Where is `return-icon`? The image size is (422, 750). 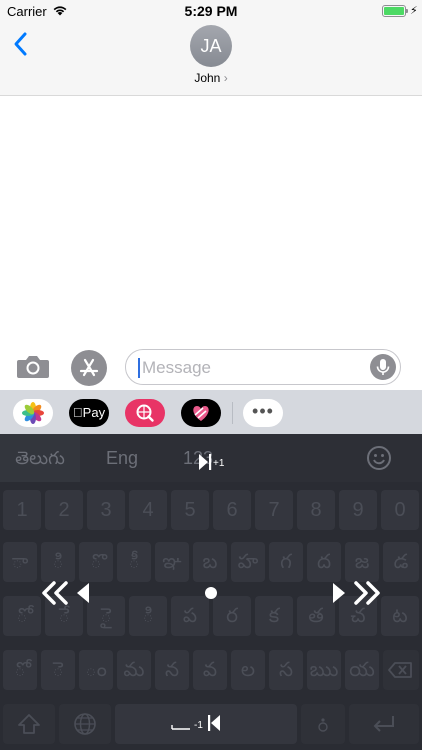
return-icon is located at coordinates (383, 724).